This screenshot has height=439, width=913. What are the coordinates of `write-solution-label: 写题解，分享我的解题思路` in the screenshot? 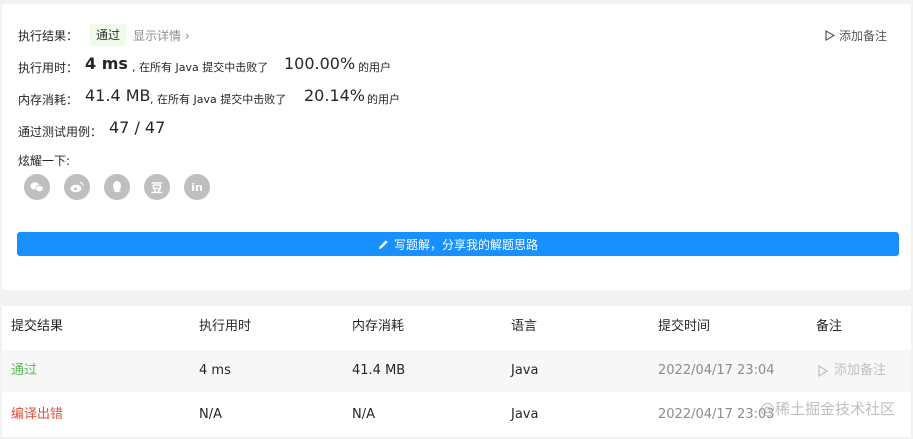 It's located at (465, 244).